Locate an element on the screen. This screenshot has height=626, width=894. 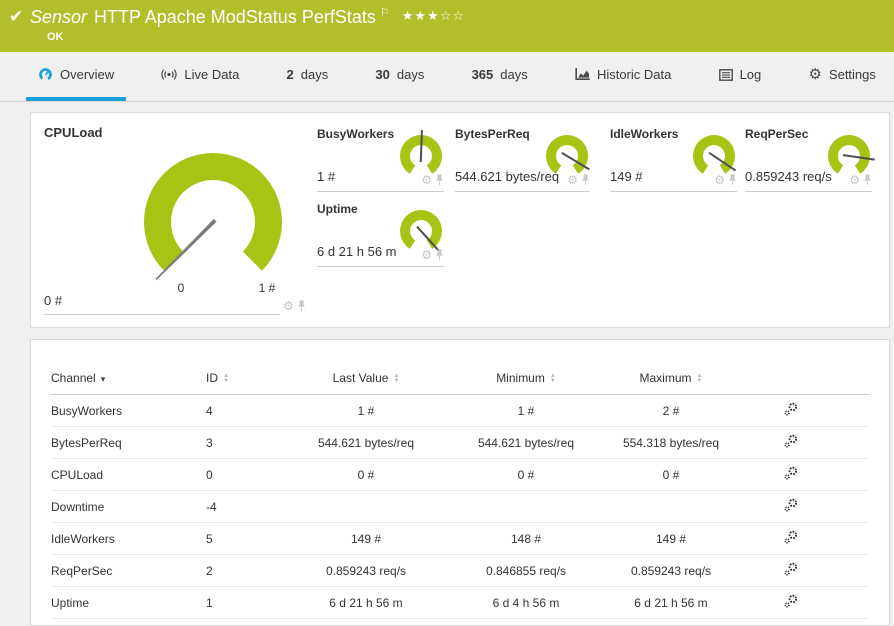
channel-minimum is located at coordinates (526, 506).